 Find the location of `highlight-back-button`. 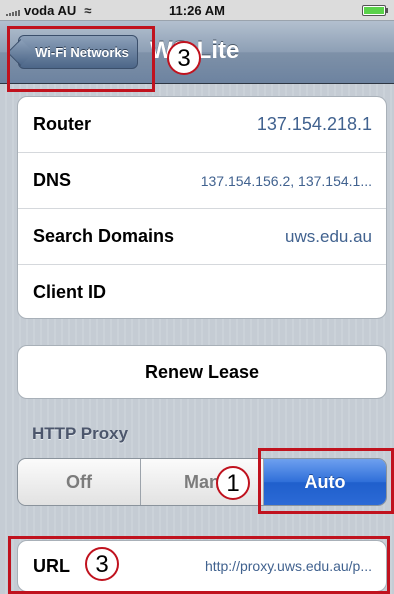

highlight-back-button is located at coordinates (81, 59).